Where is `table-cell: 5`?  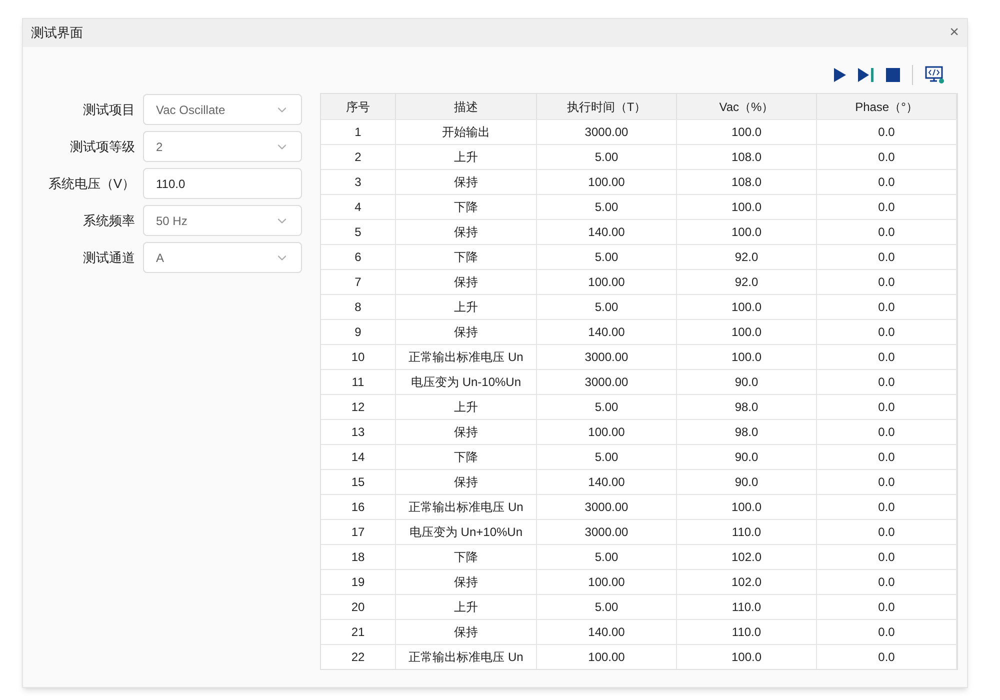 table-cell: 5 is located at coordinates (358, 232).